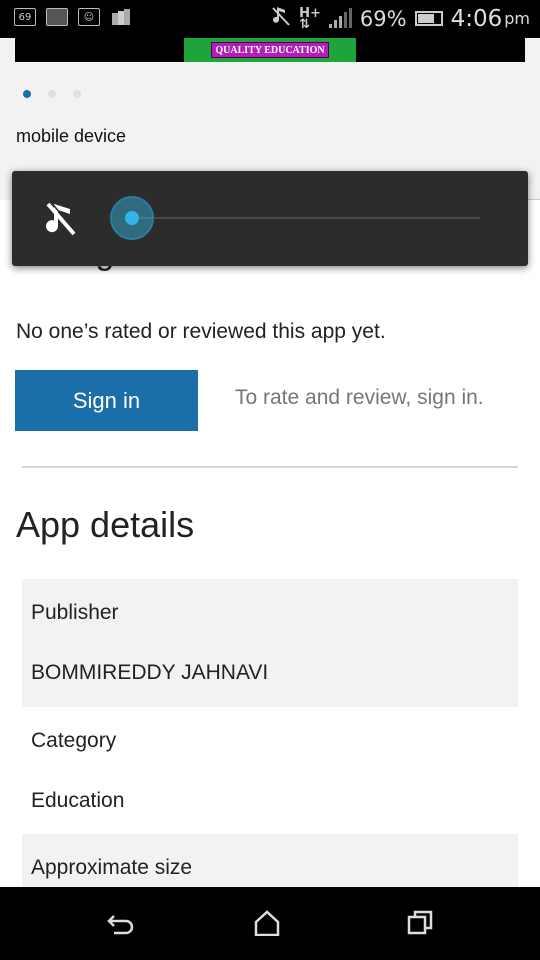  What do you see at coordinates (340, 17) in the screenshot?
I see `signal-icon` at bounding box center [340, 17].